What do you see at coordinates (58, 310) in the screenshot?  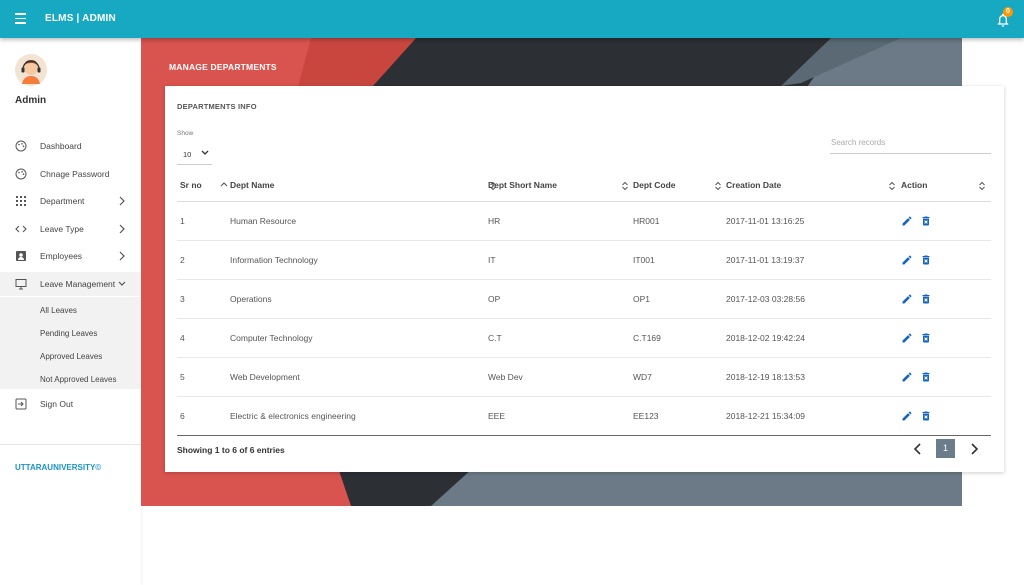 I see `submenu-all-leaves: All Leaves` at bounding box center [58, 310].